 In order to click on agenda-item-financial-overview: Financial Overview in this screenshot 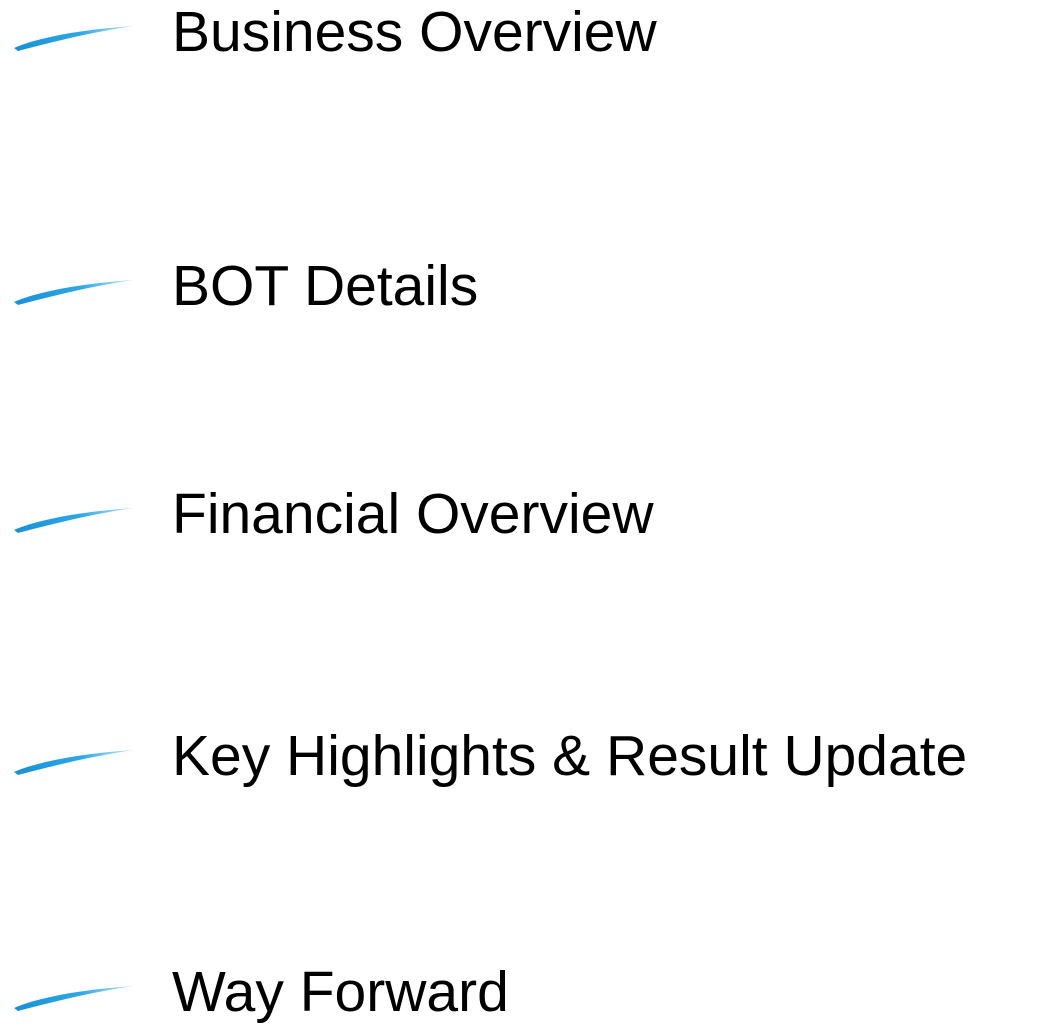, I will do `click(530, 514)`.